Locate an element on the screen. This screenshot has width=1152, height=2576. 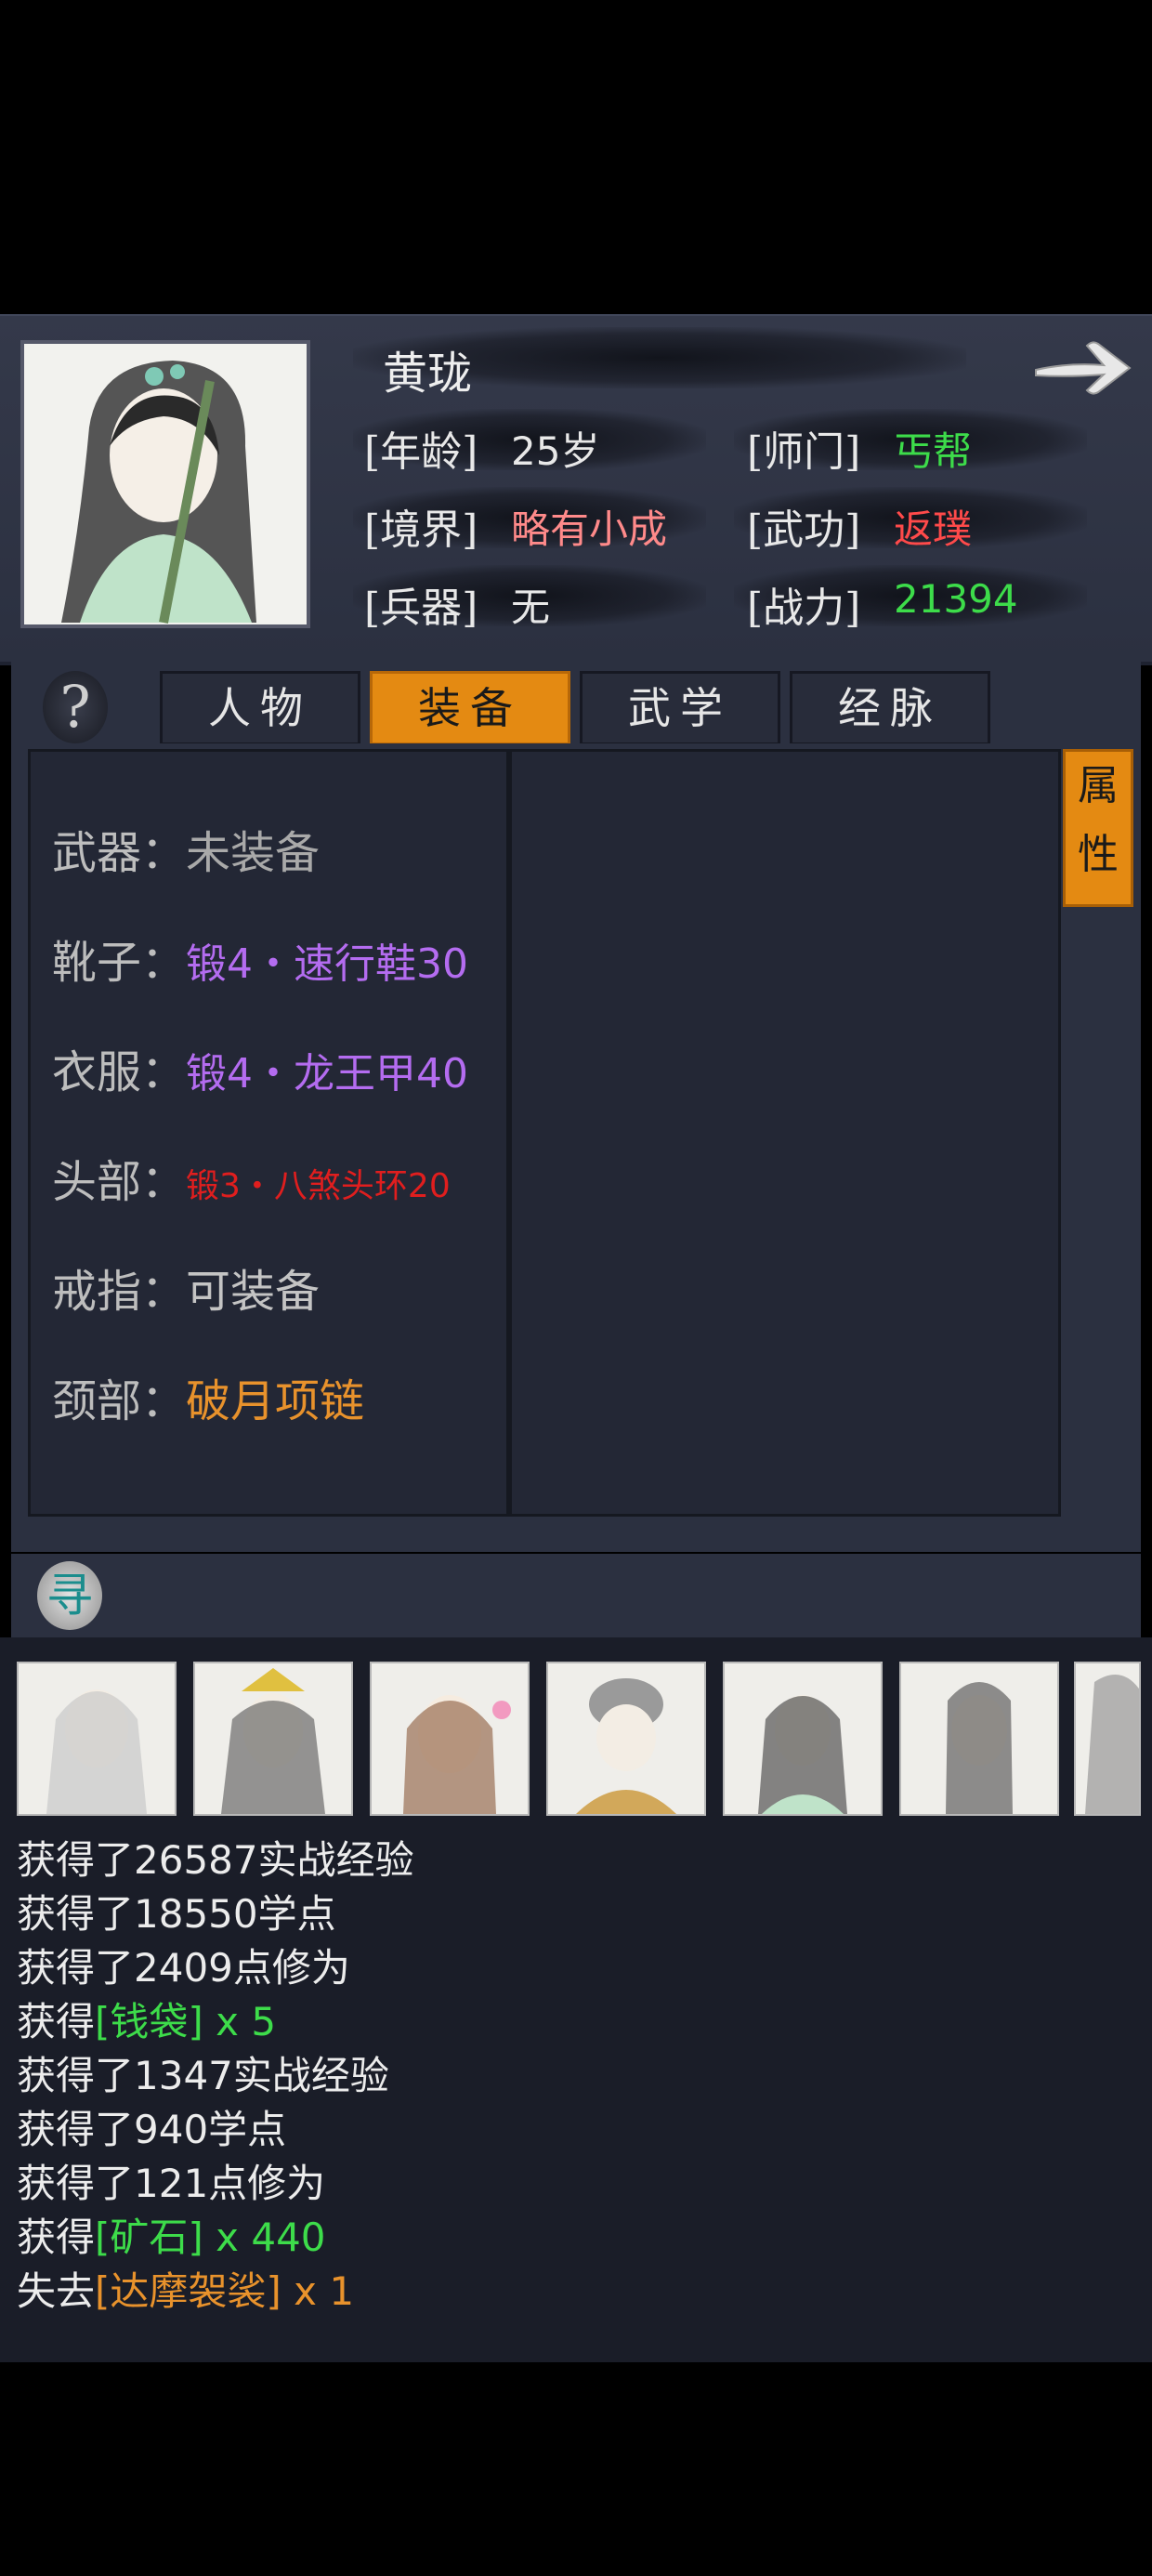
slot-label: 颈部： is located at coordinates (120, 1401).